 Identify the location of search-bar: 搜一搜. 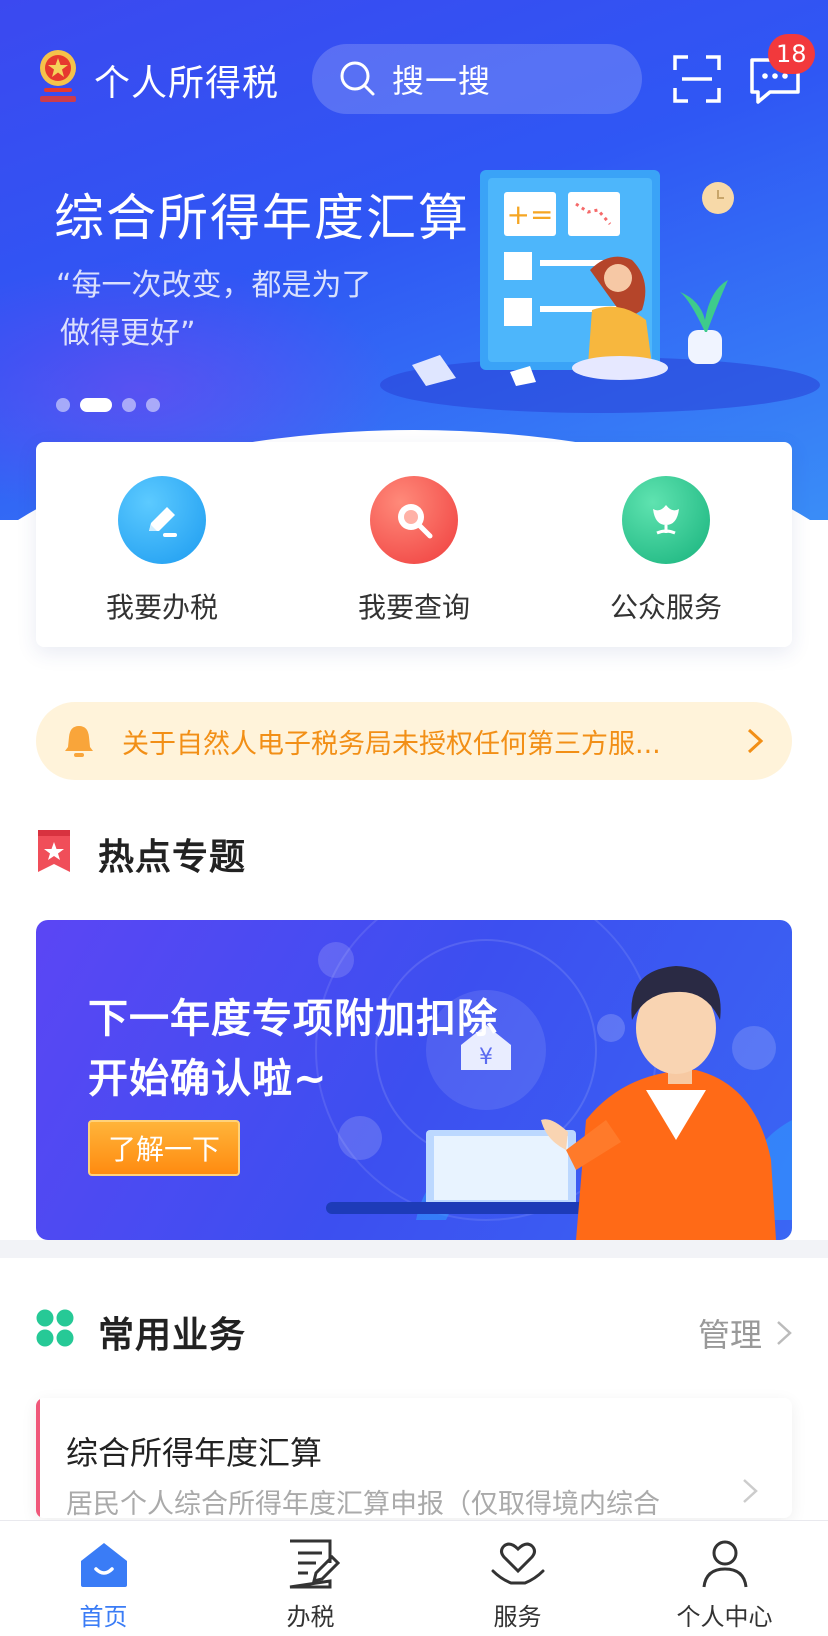
(477, 79).